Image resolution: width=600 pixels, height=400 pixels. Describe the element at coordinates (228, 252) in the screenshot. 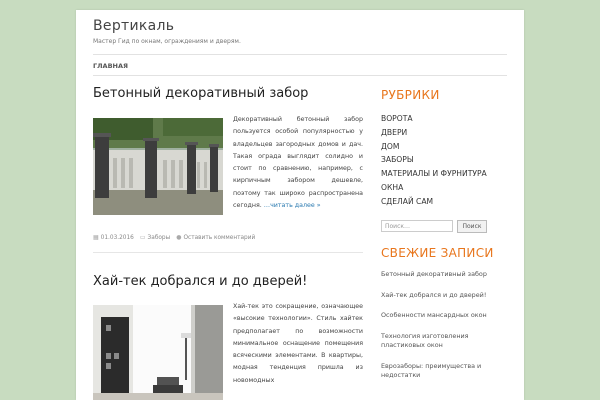

I see `post-divider` at that location.